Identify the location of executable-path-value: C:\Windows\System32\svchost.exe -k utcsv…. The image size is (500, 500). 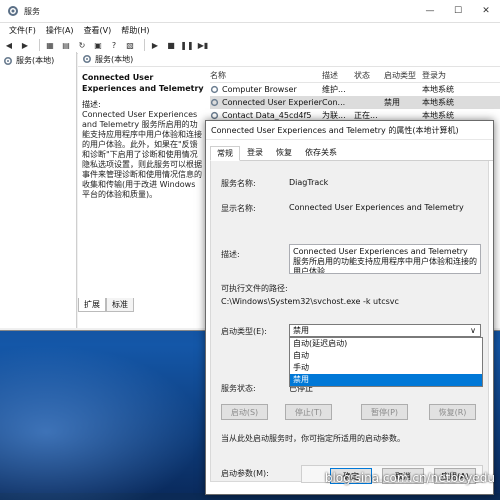
(310, 301).